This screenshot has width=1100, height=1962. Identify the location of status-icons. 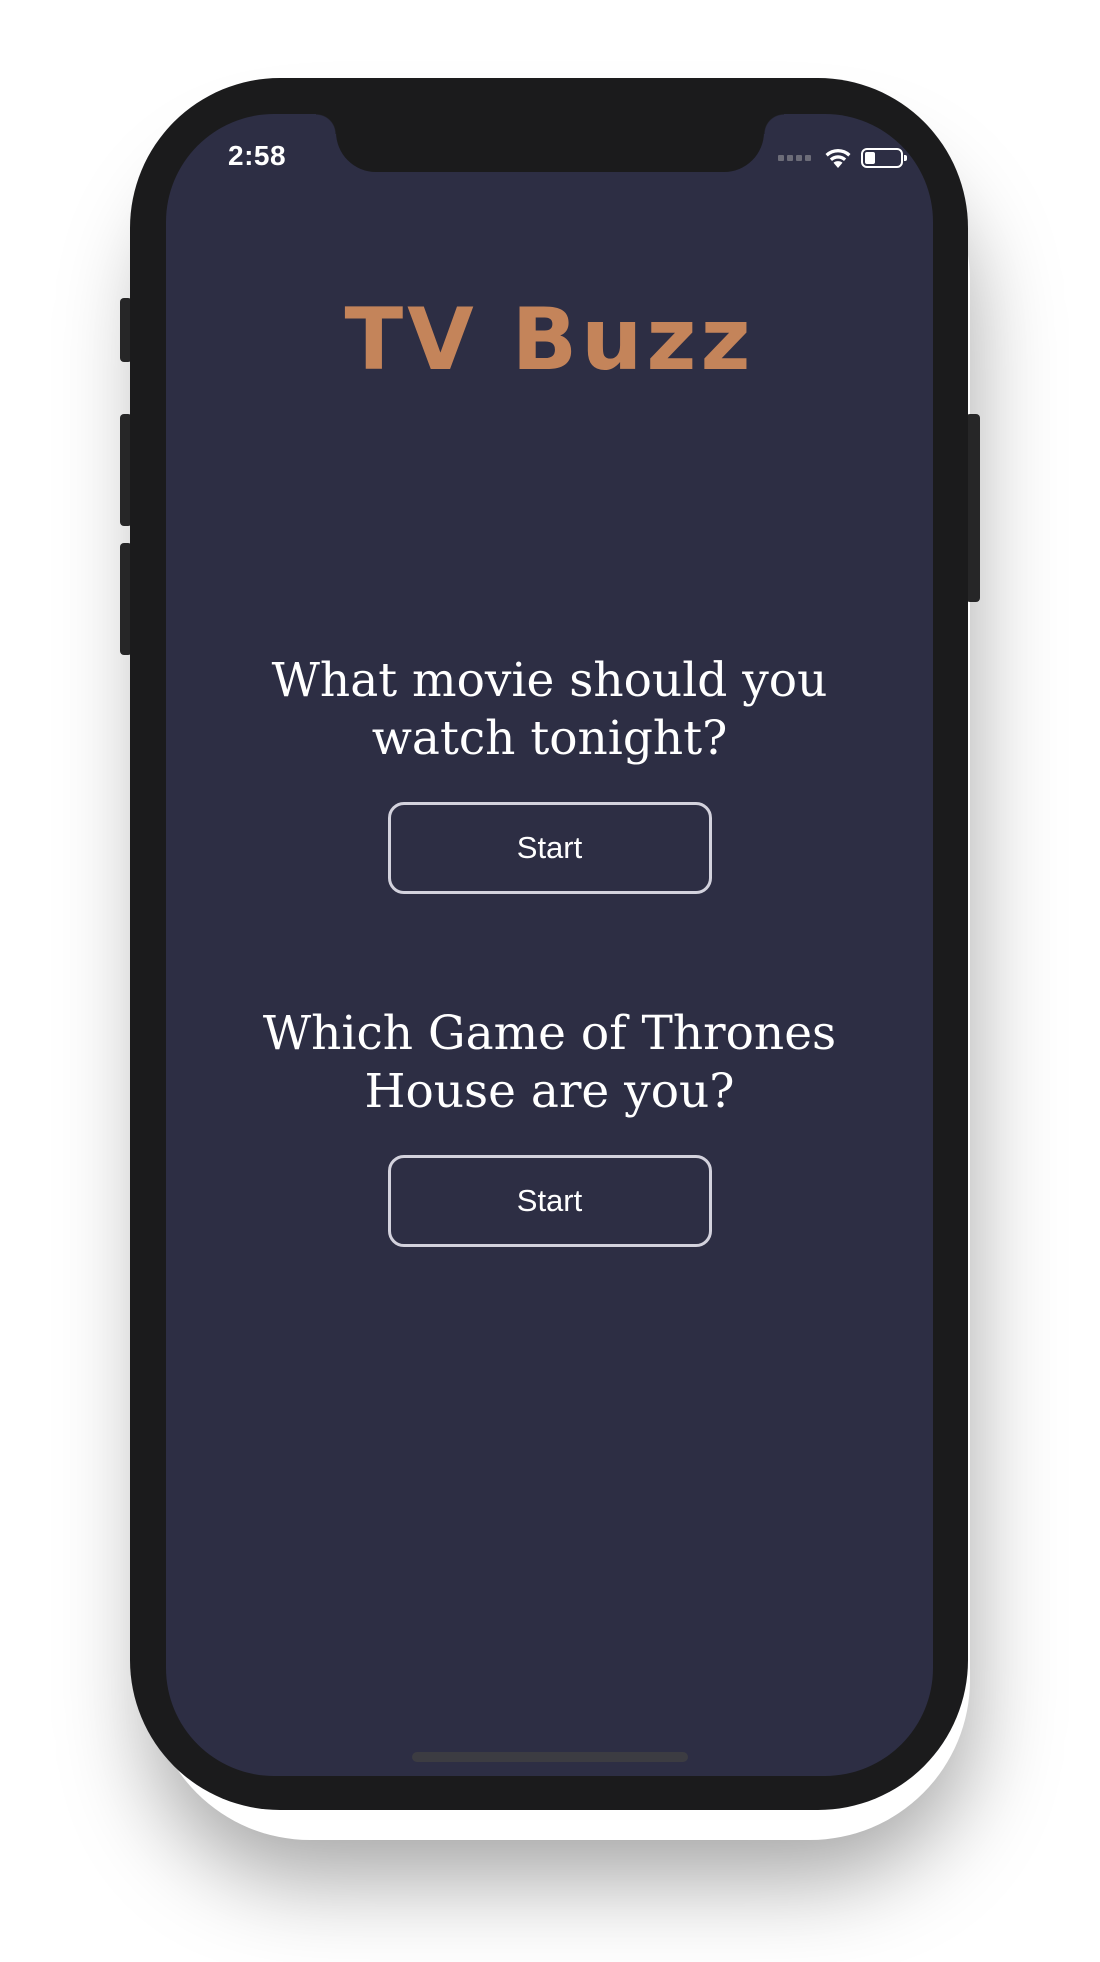
(842, 158).